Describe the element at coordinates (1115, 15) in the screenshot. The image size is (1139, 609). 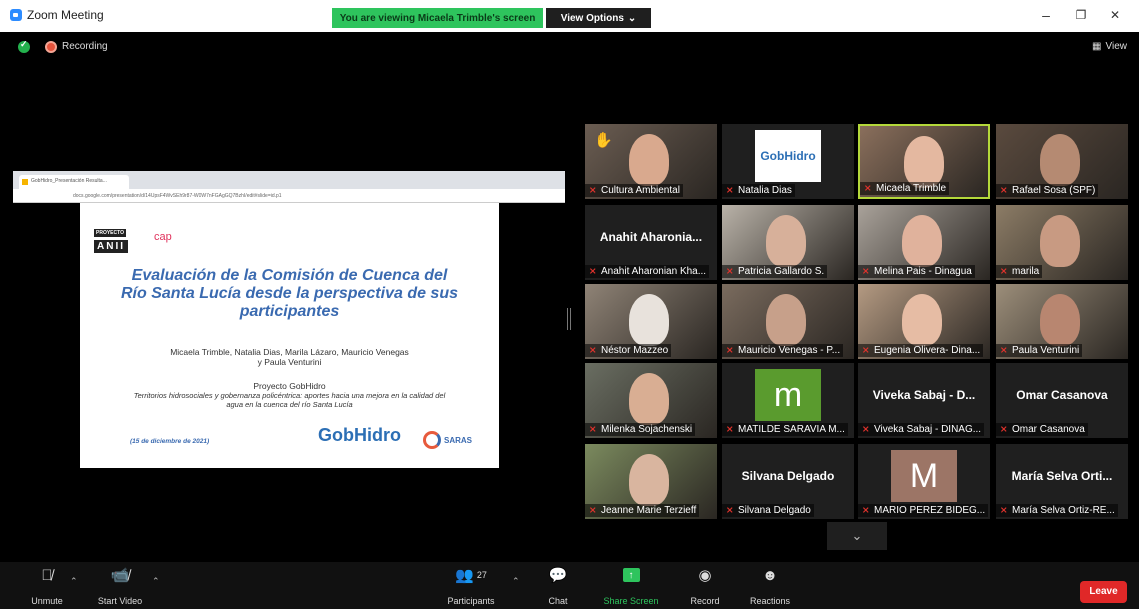
I see `close-button: ✕` at that location.